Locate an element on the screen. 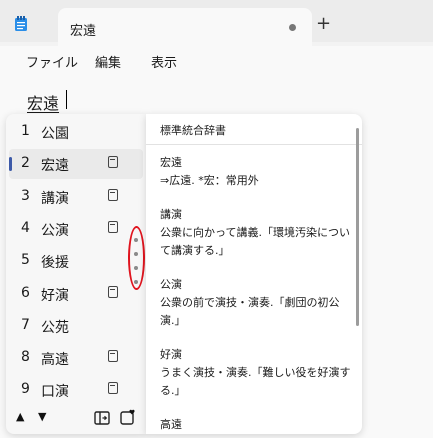 This screenshot has width=433, height=438. entry-headword: 好演 is located at coordinates (171, 354).